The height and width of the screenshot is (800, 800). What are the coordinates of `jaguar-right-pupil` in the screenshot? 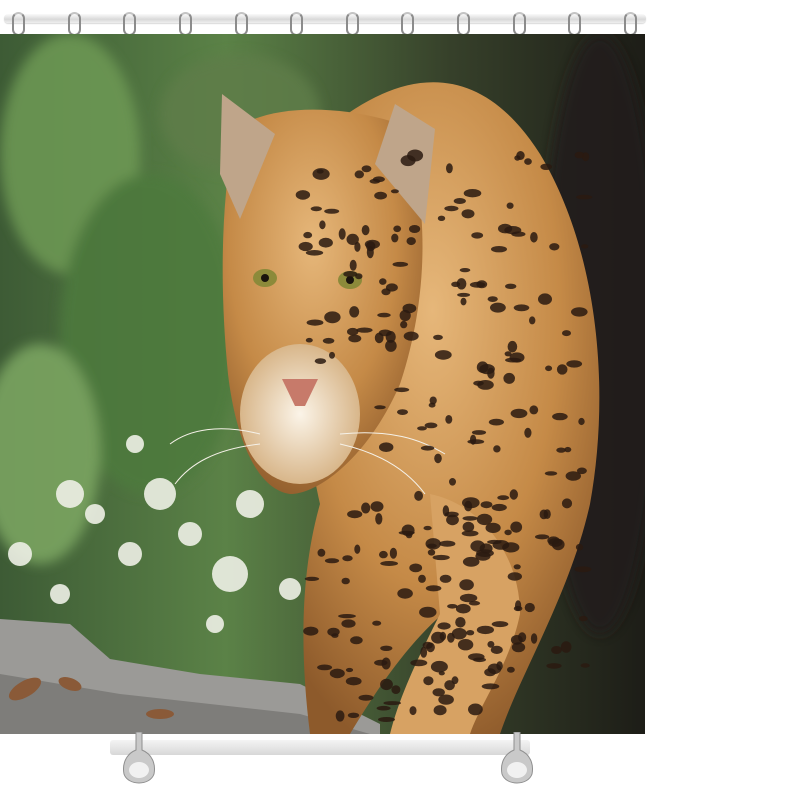 It's located at (350, 280).